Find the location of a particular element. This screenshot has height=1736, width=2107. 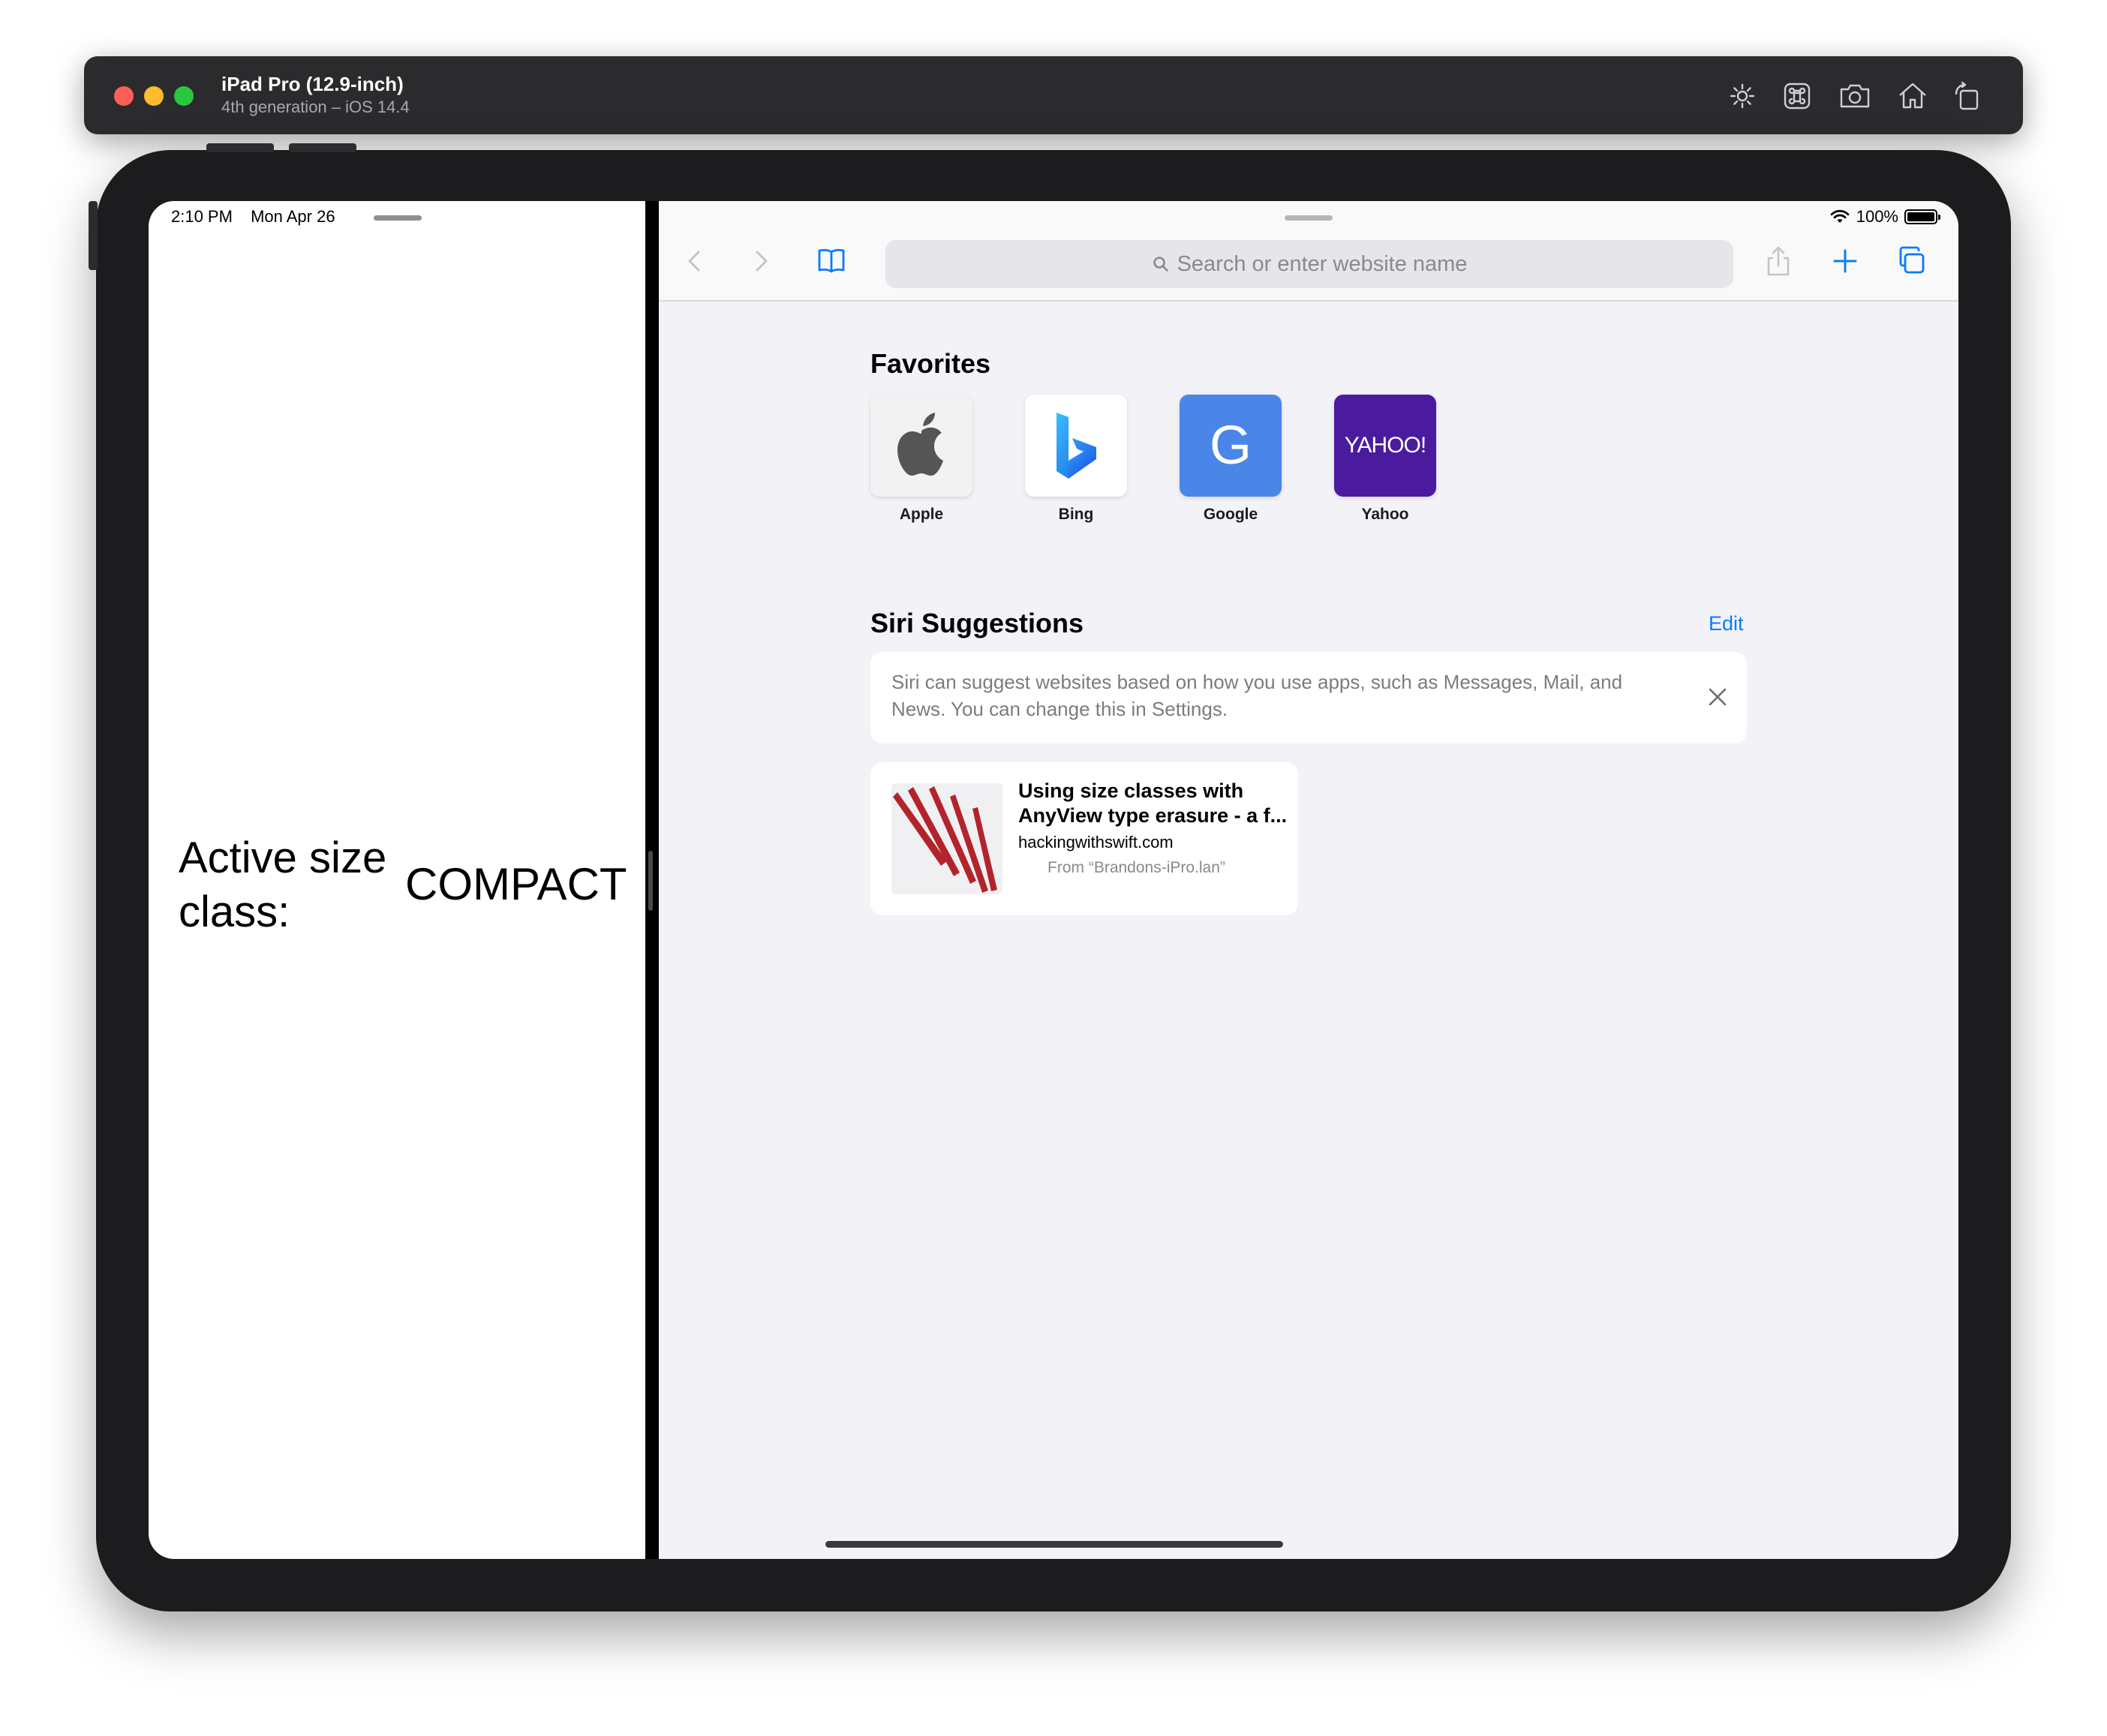

window-subtitle: 4th generation – iOS 14.4 is located at coordinates (315, 107).